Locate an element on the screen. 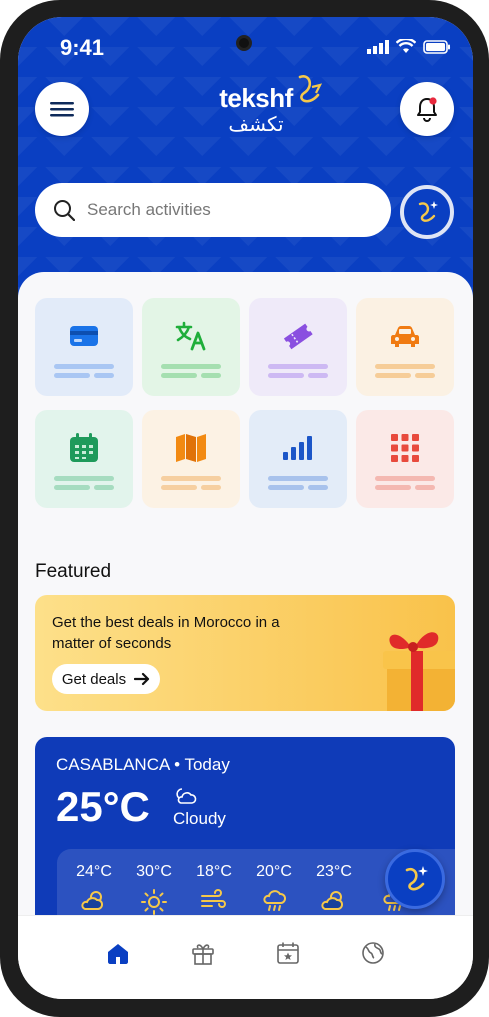 This screenshot has height=1017, width=489. logo-swirl-icon is located at coordinates (310, 89).